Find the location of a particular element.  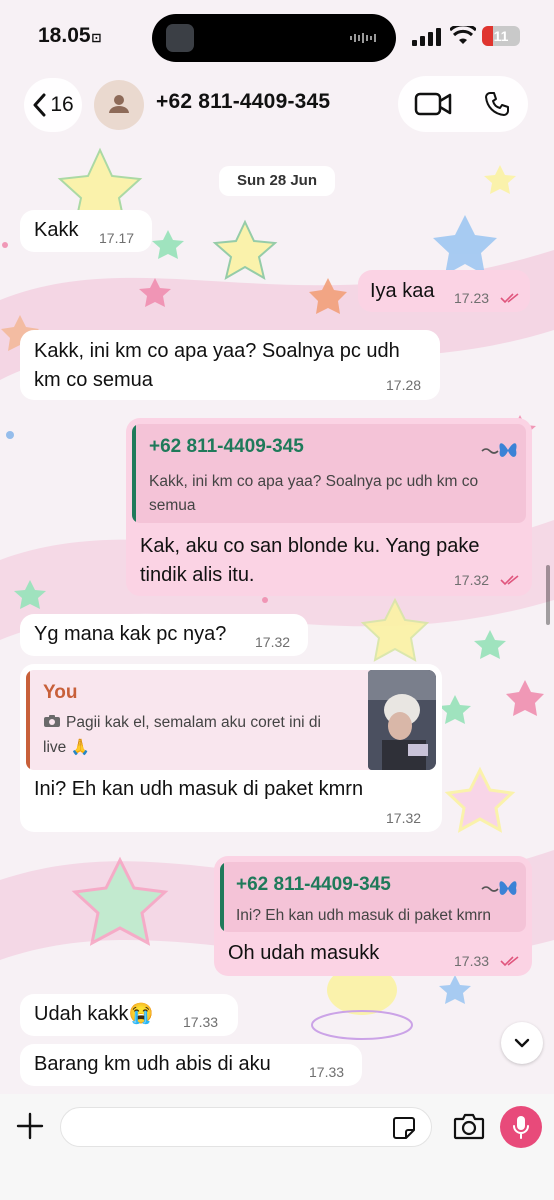

quote-text: Ini? Eh kan udh masuk di paket kmrn is located at coordinates (364, 915).